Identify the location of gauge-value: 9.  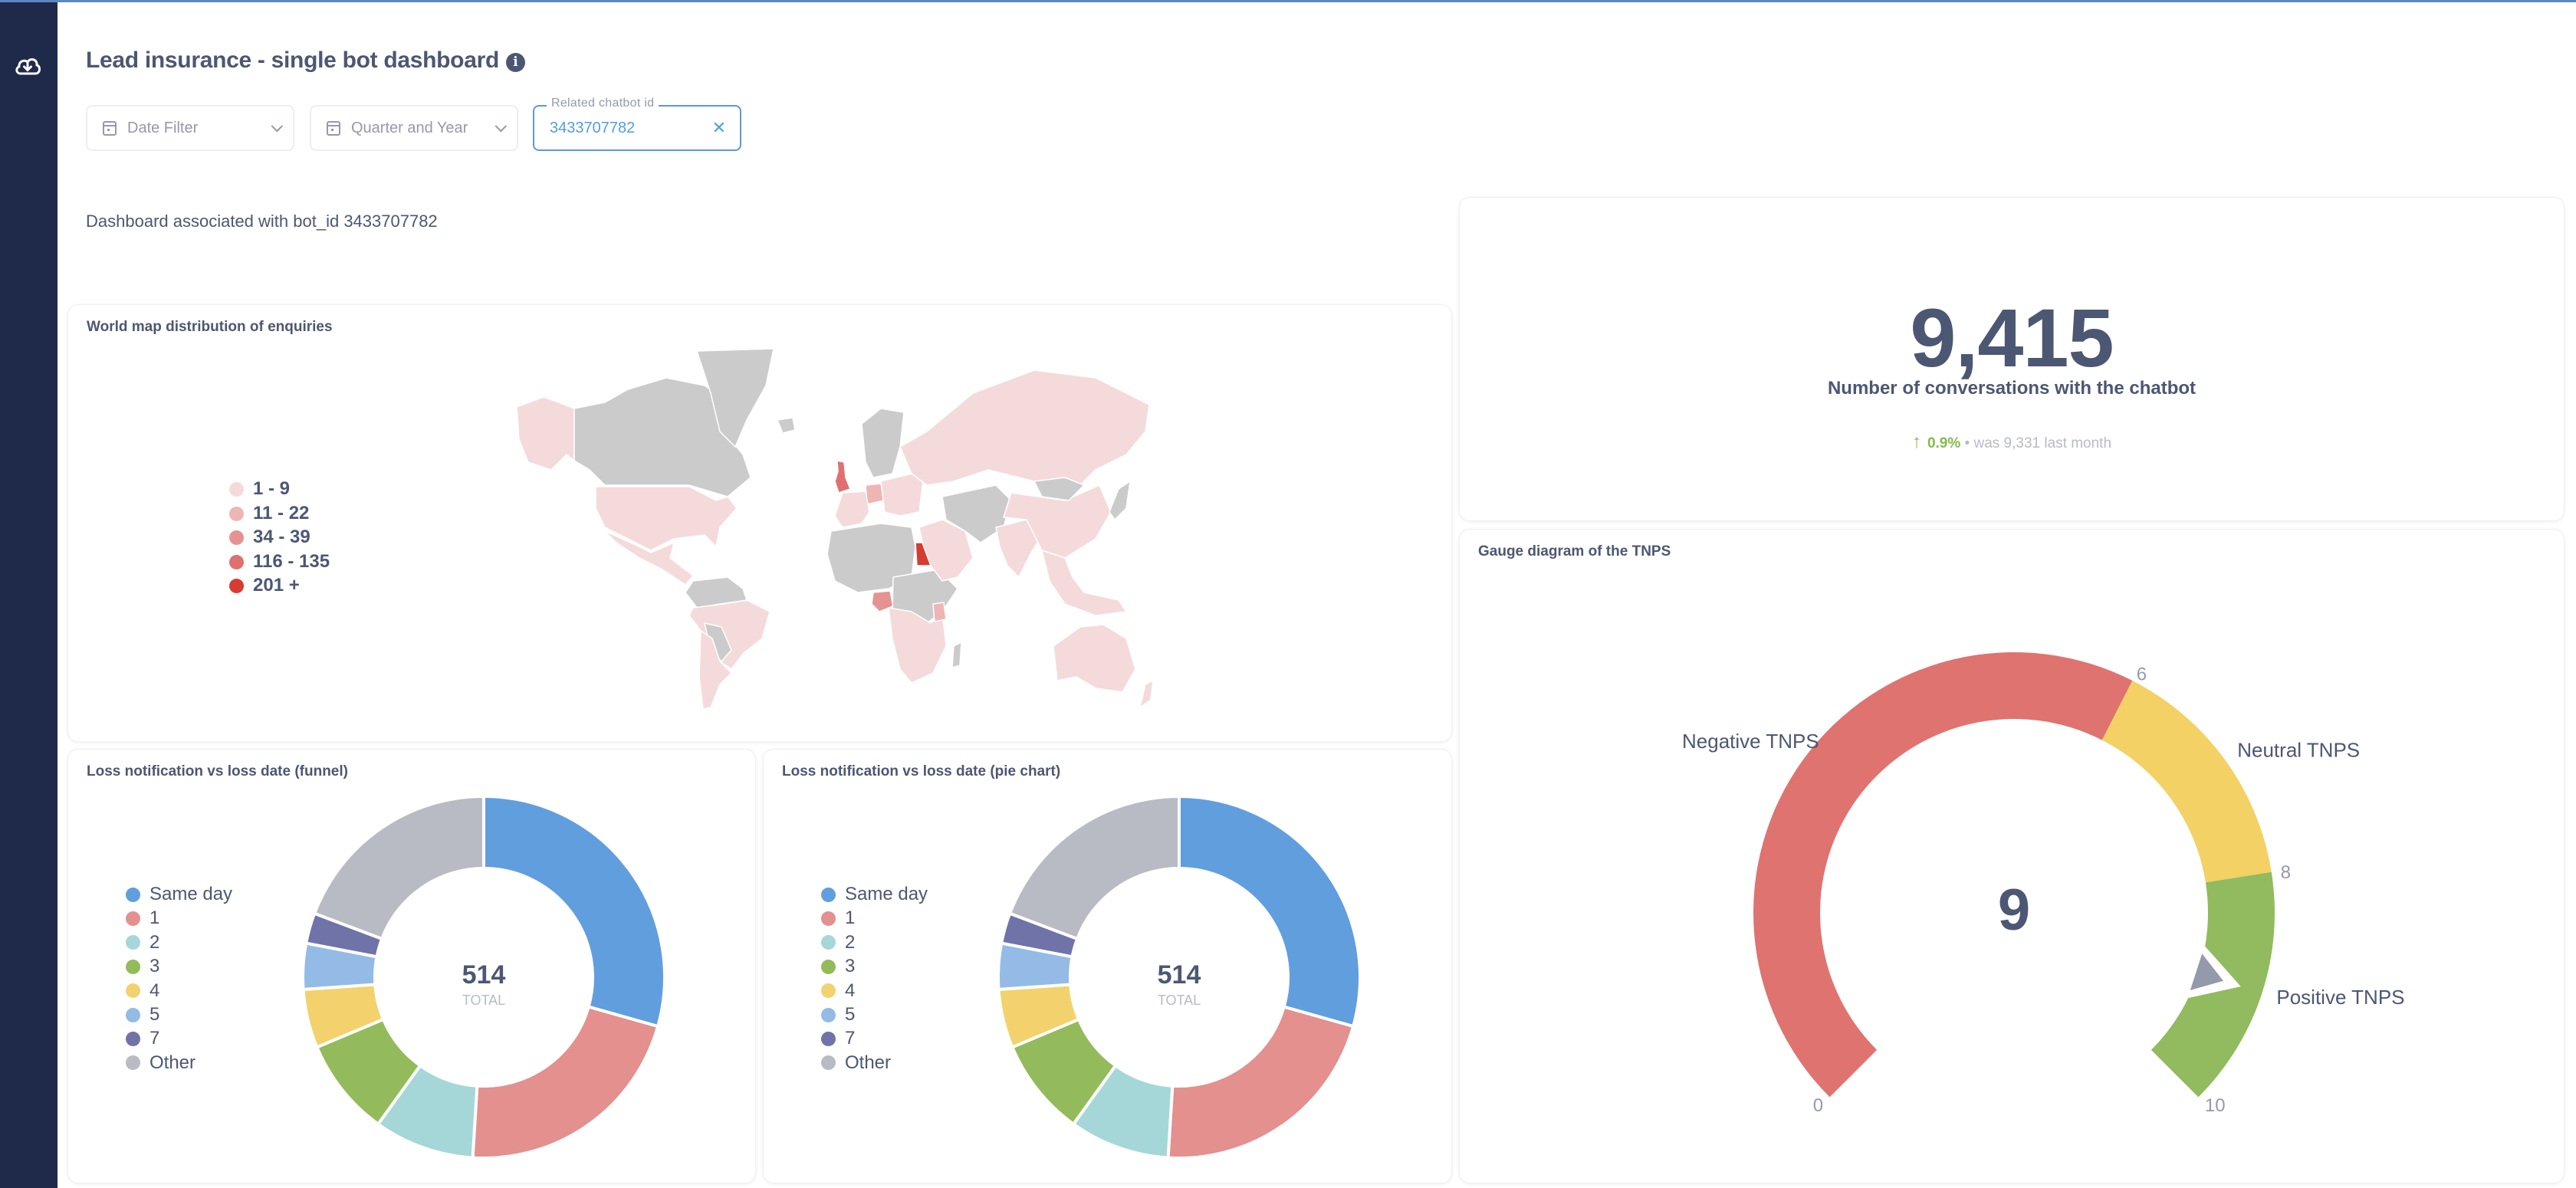
(2014, 910).